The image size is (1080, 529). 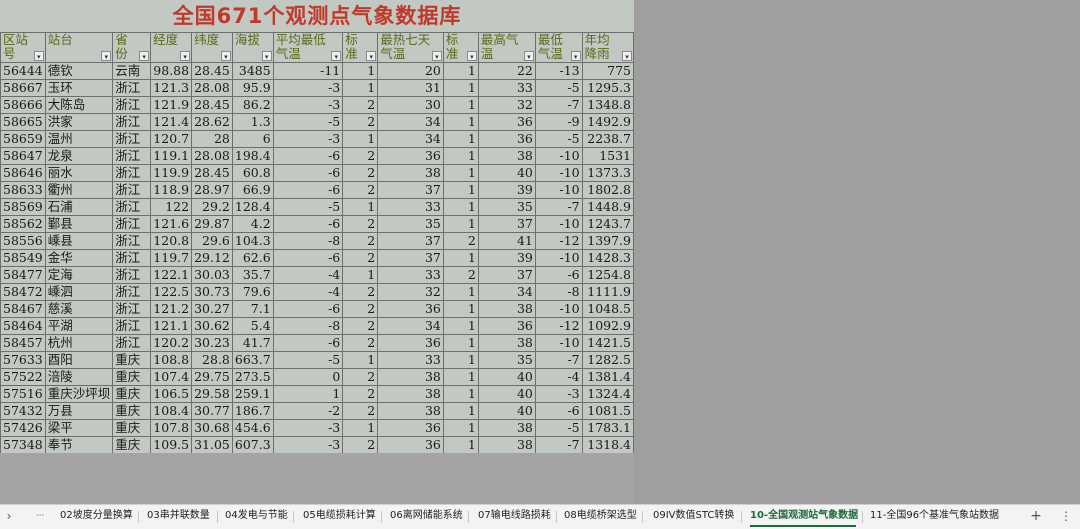 What do you see at coordinates (934, 517) in the screenshot?
I see `sheet-tab: 11-全国96个基准气象站数据` at bounding box center [934, 517].